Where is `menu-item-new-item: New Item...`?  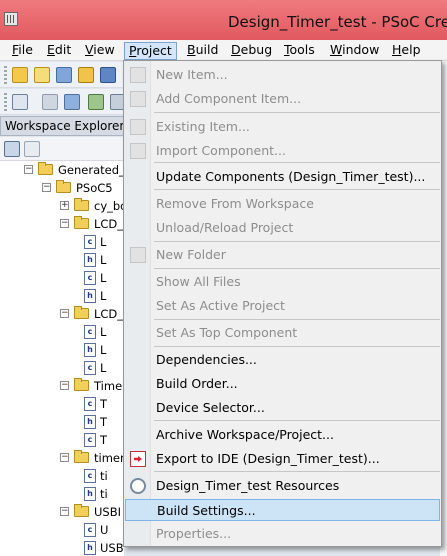
menu-item-new-item: New Item... is located at coordinates (282, 75).